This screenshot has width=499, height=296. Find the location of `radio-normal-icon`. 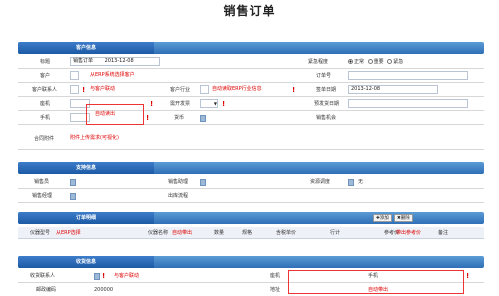

radio-normal-icon is located at coordinates (350, 61).